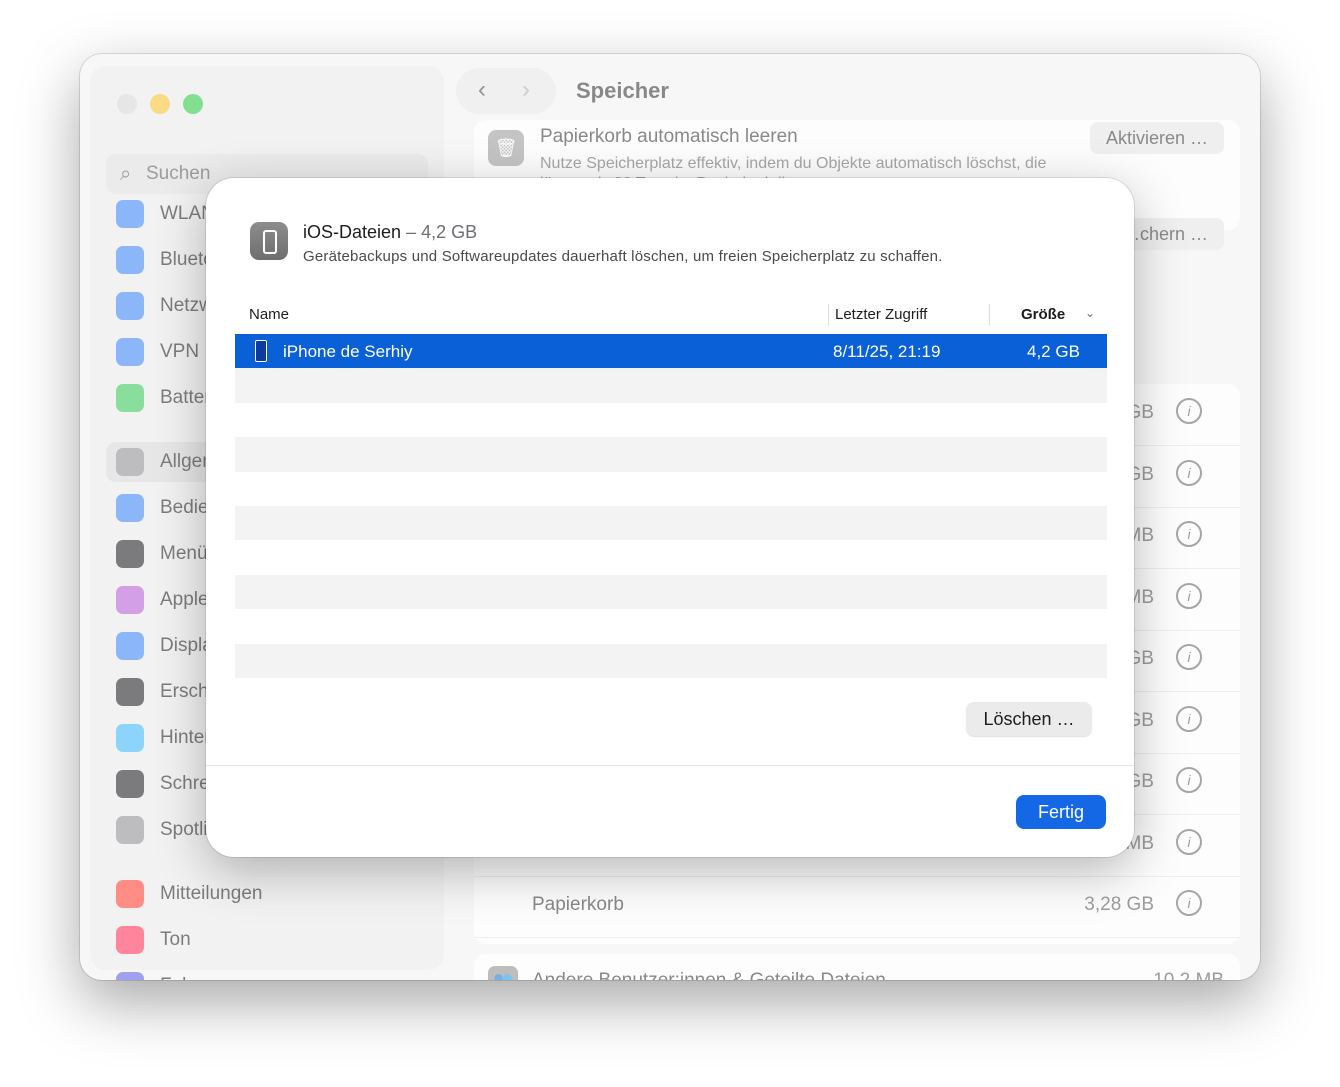 The width and height of the screenshot is (1340, 1087). What do you see at coordinates (881, 314) in the screenshot?
I see `column-header-last-access: Letzter Zugriff` at bounding box center [881, 314].